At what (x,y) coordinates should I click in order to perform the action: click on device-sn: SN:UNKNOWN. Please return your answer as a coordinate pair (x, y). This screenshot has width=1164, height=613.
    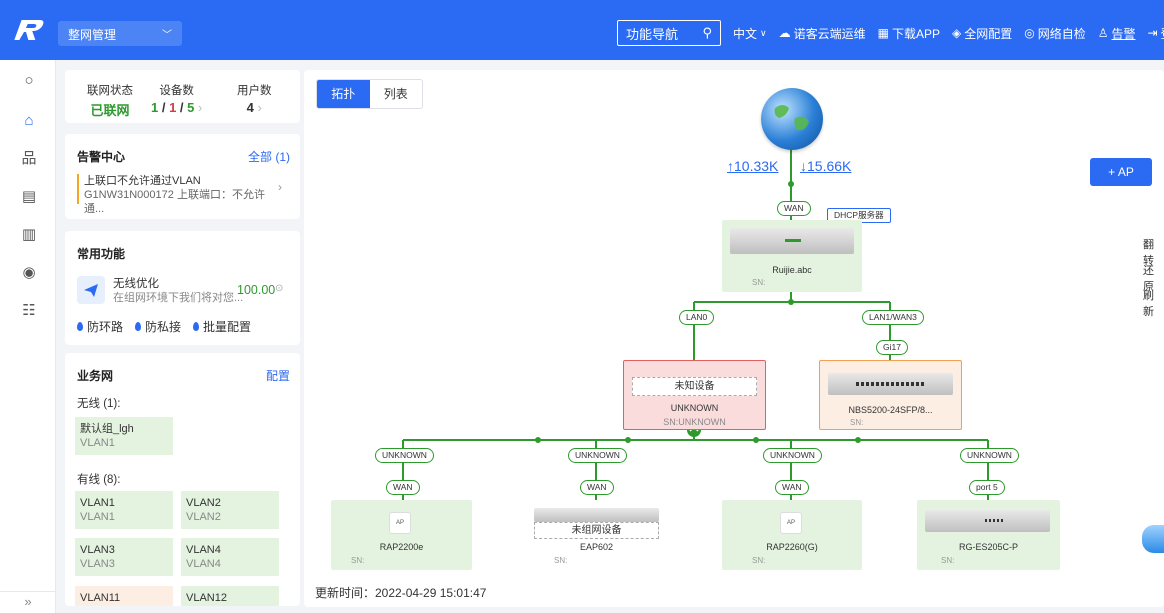
    Looking at the image, I should click on (694, 422).